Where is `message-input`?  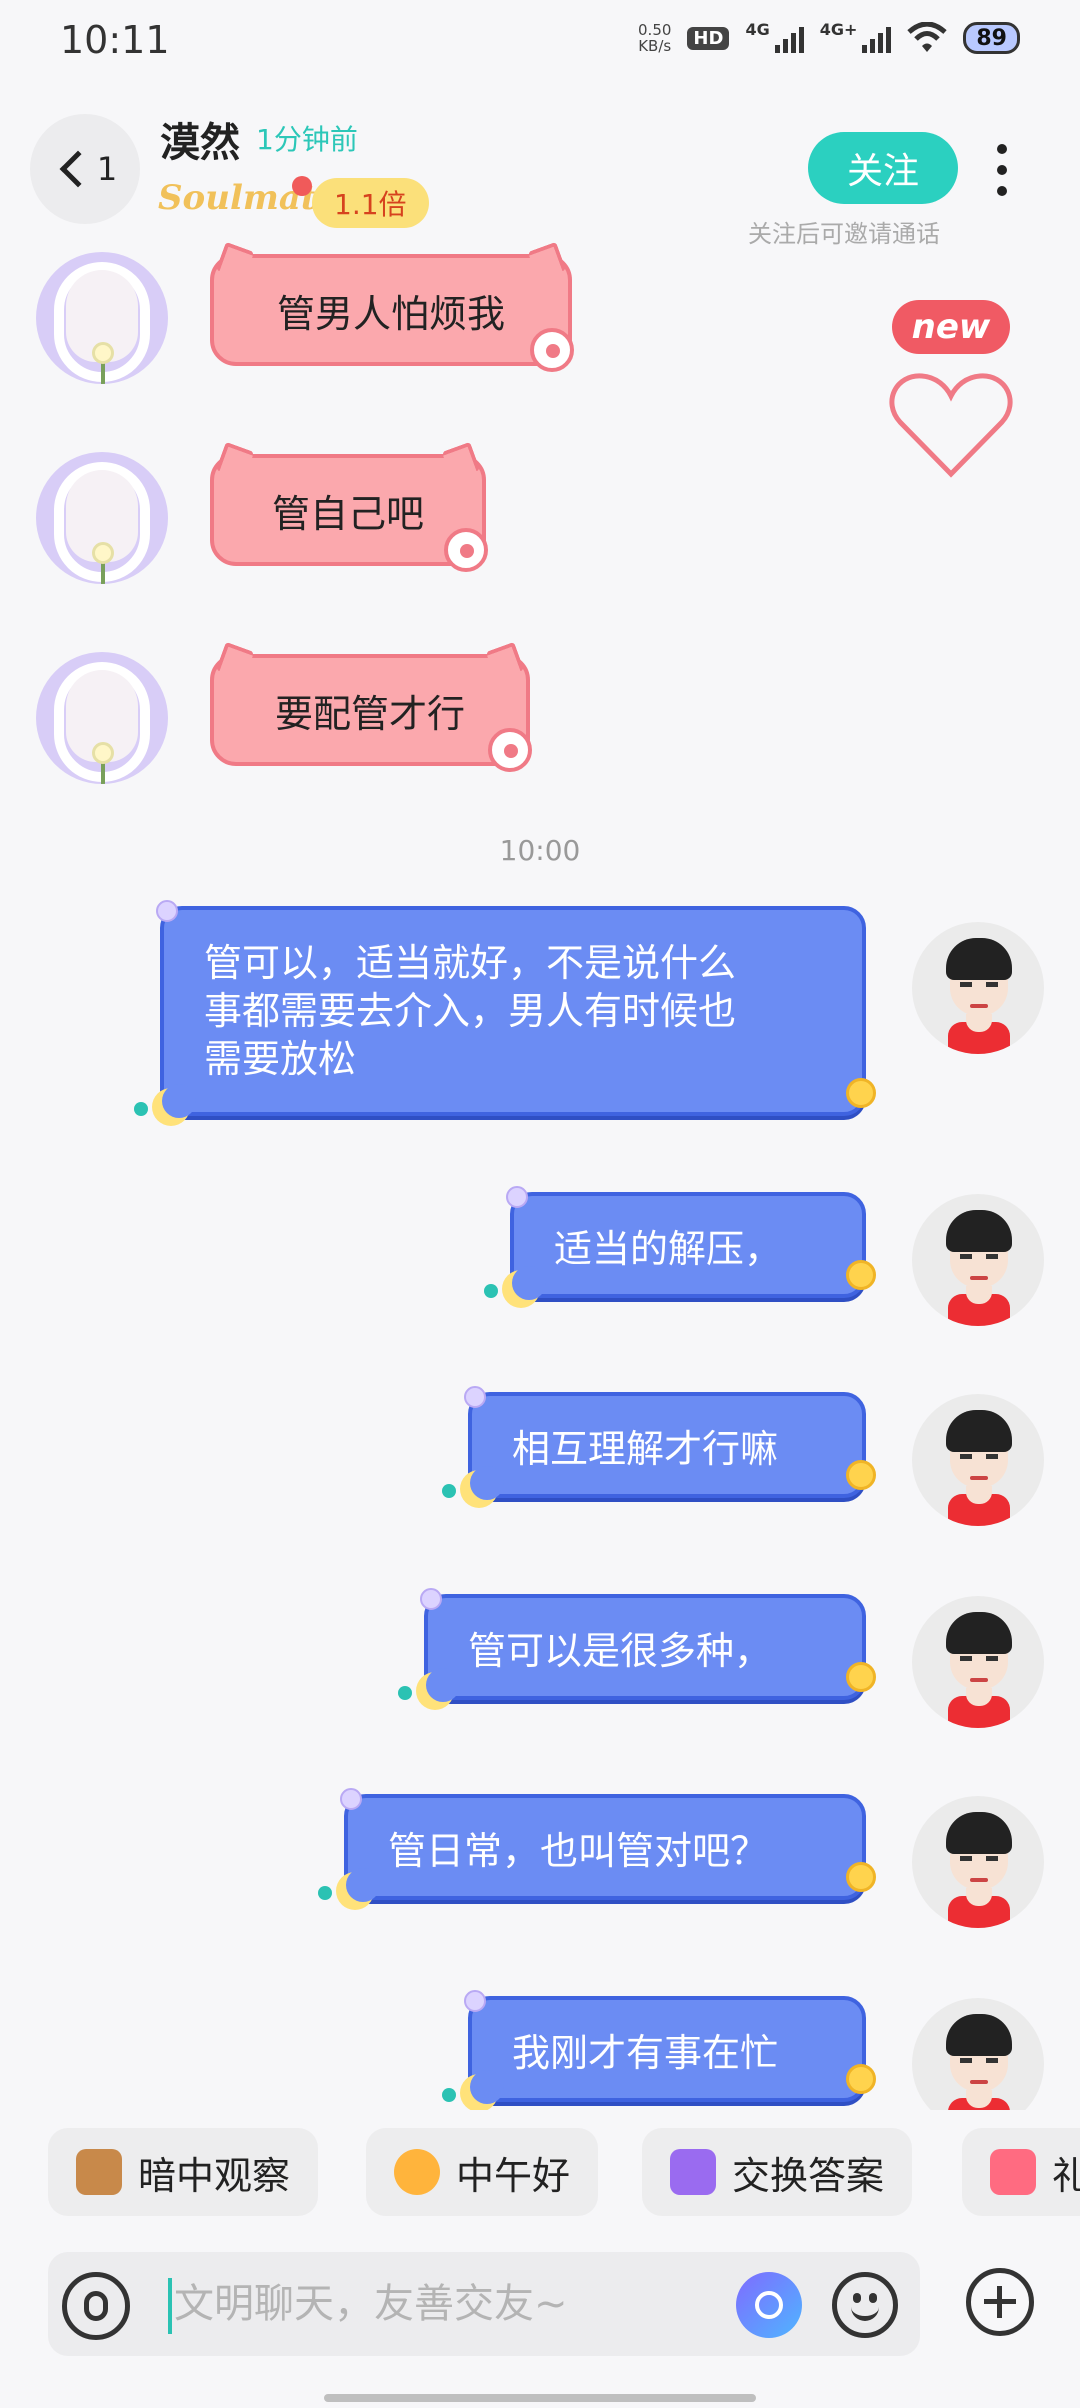
message-input is located at coordinates (449, 2304).